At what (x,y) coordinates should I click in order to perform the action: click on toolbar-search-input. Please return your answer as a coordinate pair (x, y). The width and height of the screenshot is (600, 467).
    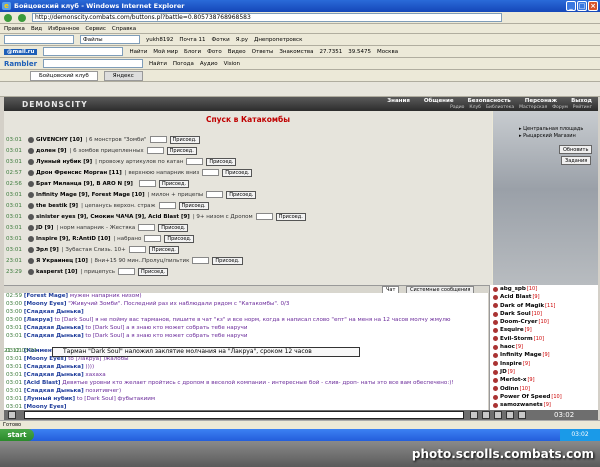
    Looking at the image, I should click on (39, 39).